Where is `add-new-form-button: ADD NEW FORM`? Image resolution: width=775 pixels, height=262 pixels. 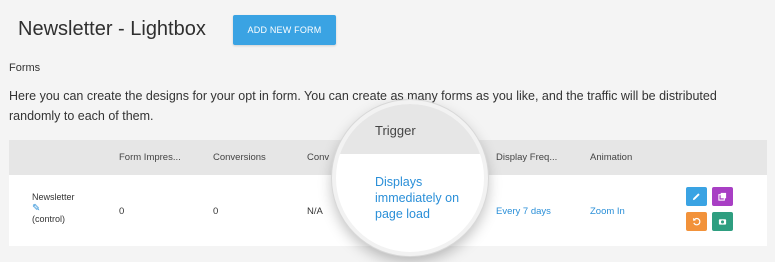
add-new-form-button: ADD NEW FORM is located at coordinates (284, 30).